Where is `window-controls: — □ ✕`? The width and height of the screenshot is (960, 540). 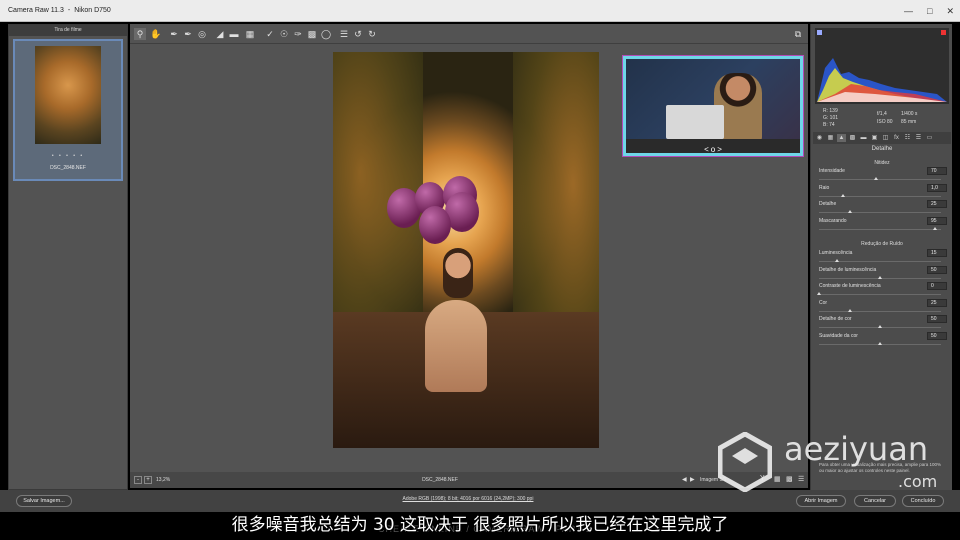
window-controls: — □ ✕ is located at coordinates (929, 11).